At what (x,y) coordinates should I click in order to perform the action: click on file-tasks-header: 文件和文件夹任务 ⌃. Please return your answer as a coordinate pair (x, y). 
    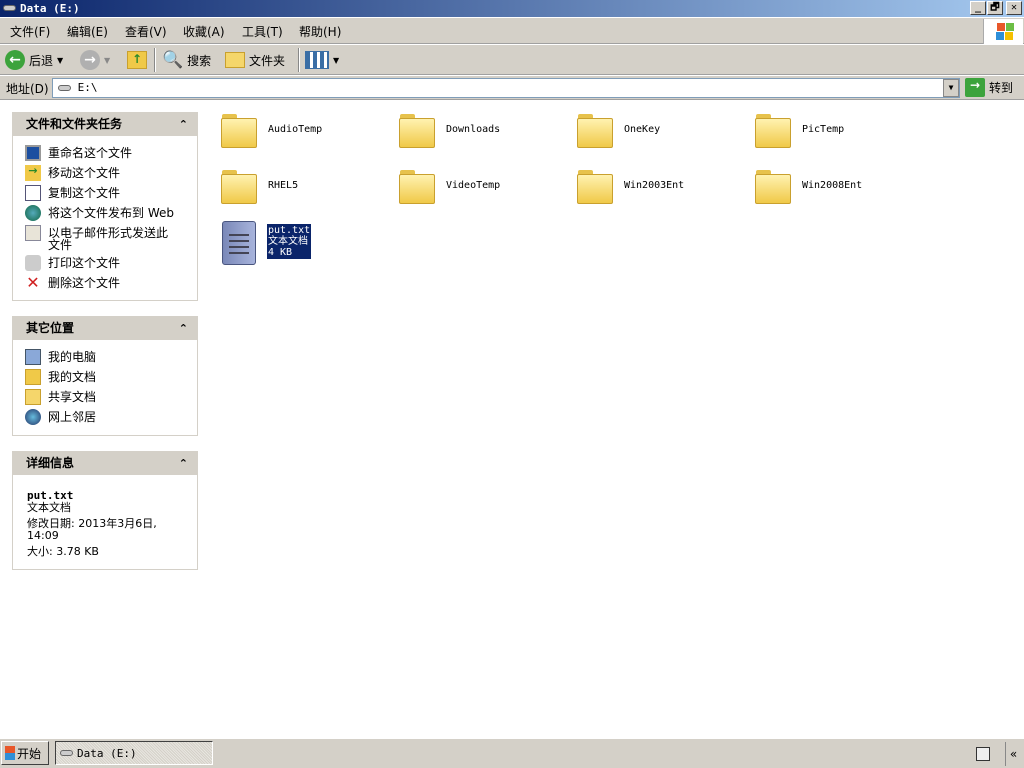
    Looking at the image, I should click on (105, 124).